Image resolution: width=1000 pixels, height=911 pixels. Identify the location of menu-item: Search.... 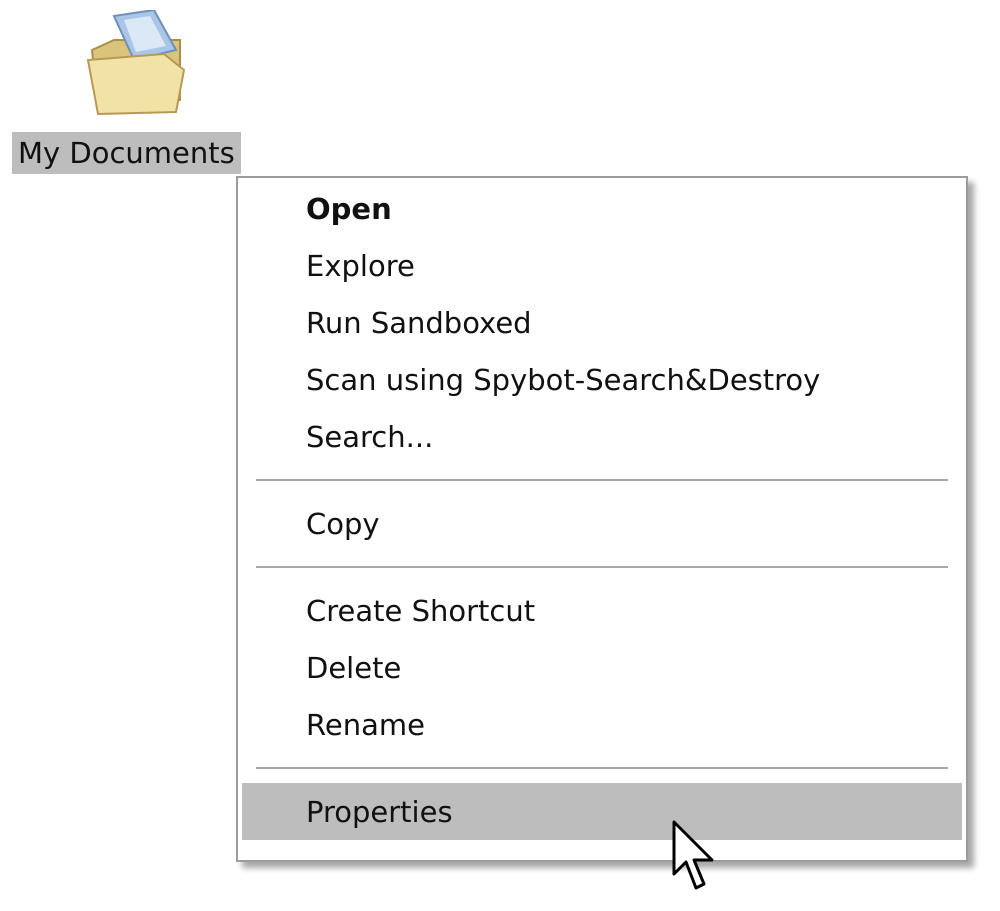
(602, 436).